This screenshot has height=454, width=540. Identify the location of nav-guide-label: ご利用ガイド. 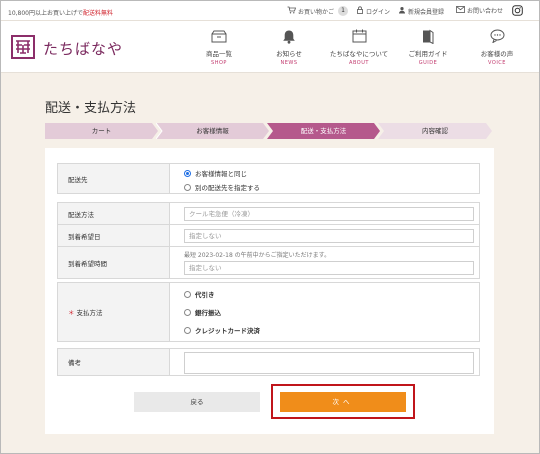
(428, 54).